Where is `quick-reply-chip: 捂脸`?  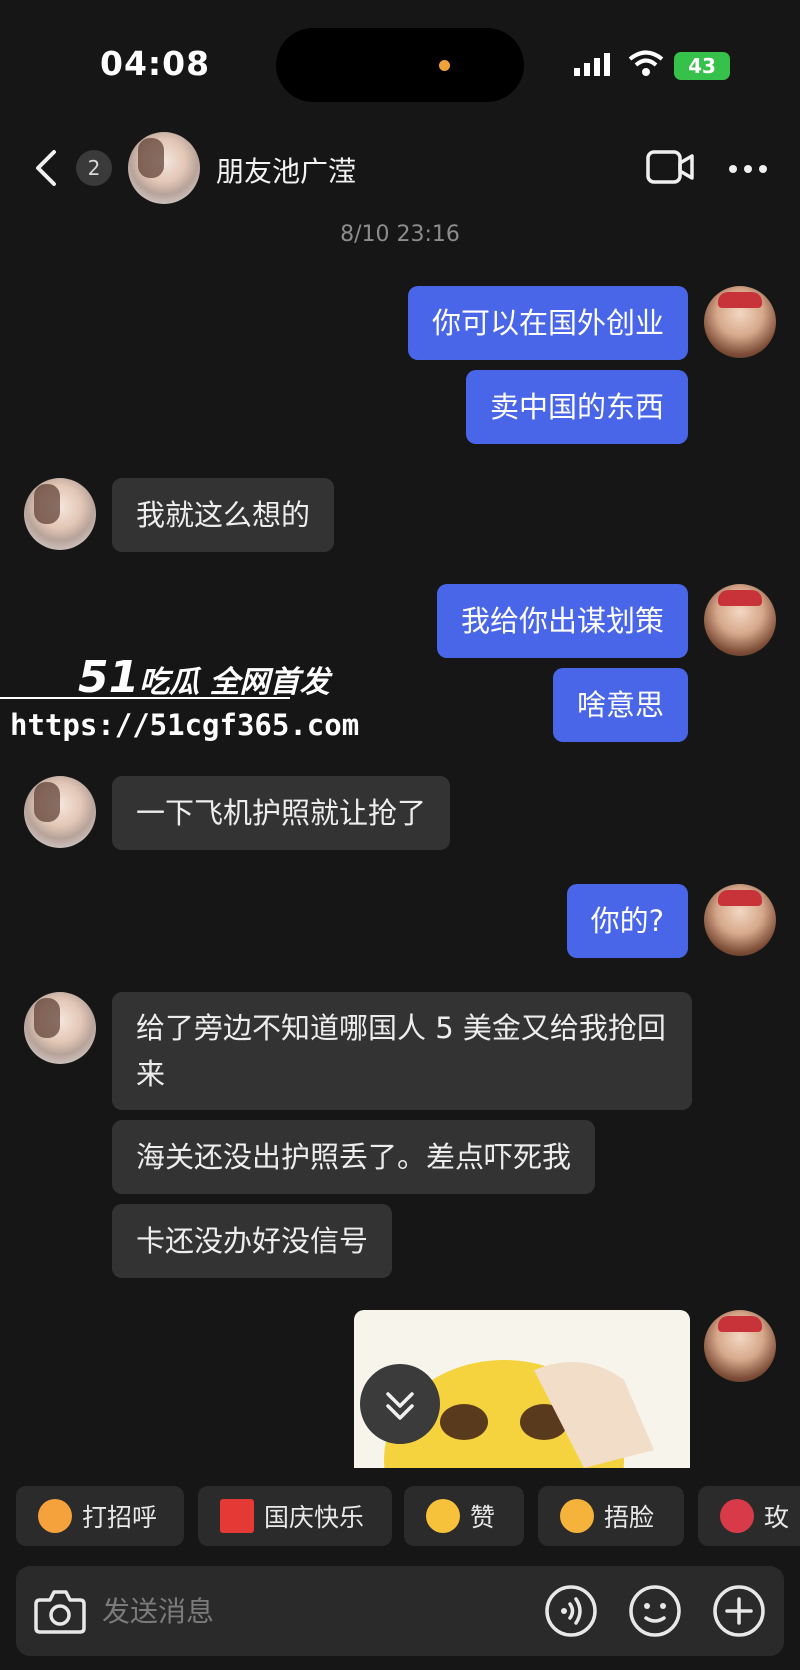 quick-reply-chip: 捂脸 is located at coordinates (611, 1516).